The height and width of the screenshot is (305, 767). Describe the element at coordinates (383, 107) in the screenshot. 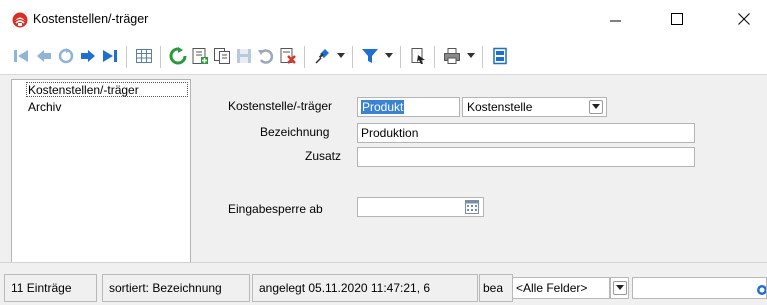

I see `kostenstelle-value: Produkt` at that location.